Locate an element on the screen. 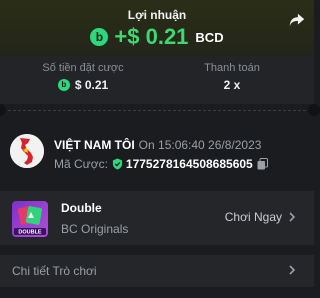 Image resolution: width=320 pixels, height=298 pixels. double-game-icon: DOUBLE is located at coordinates (30, 221).